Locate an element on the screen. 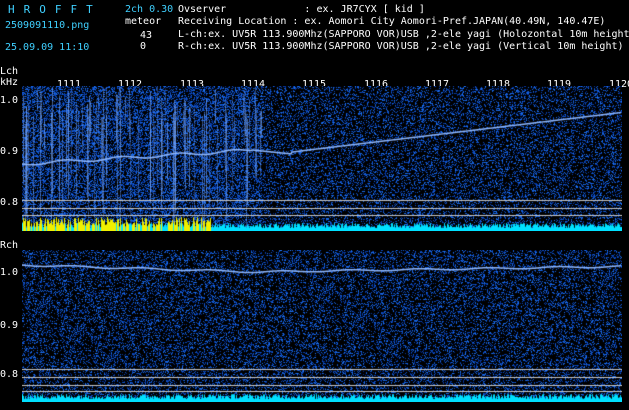 This screenshot has width=629, height=410. lch-unit: kHz is located at coordinates (9, 82).